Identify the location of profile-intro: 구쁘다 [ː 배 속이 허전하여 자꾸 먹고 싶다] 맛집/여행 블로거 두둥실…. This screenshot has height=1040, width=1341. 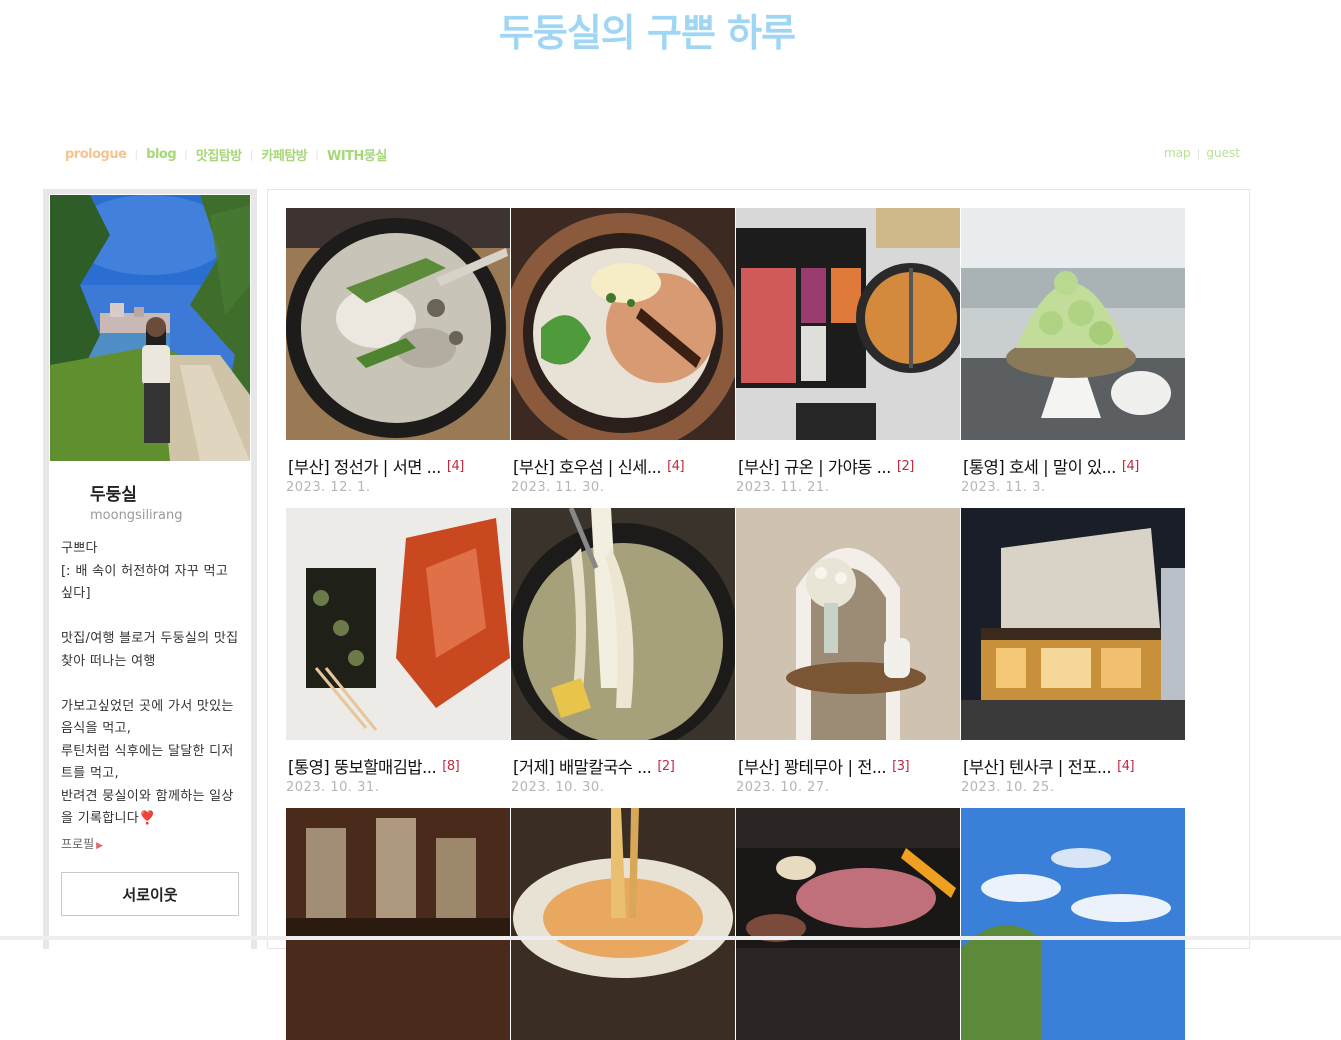
(150, 683).